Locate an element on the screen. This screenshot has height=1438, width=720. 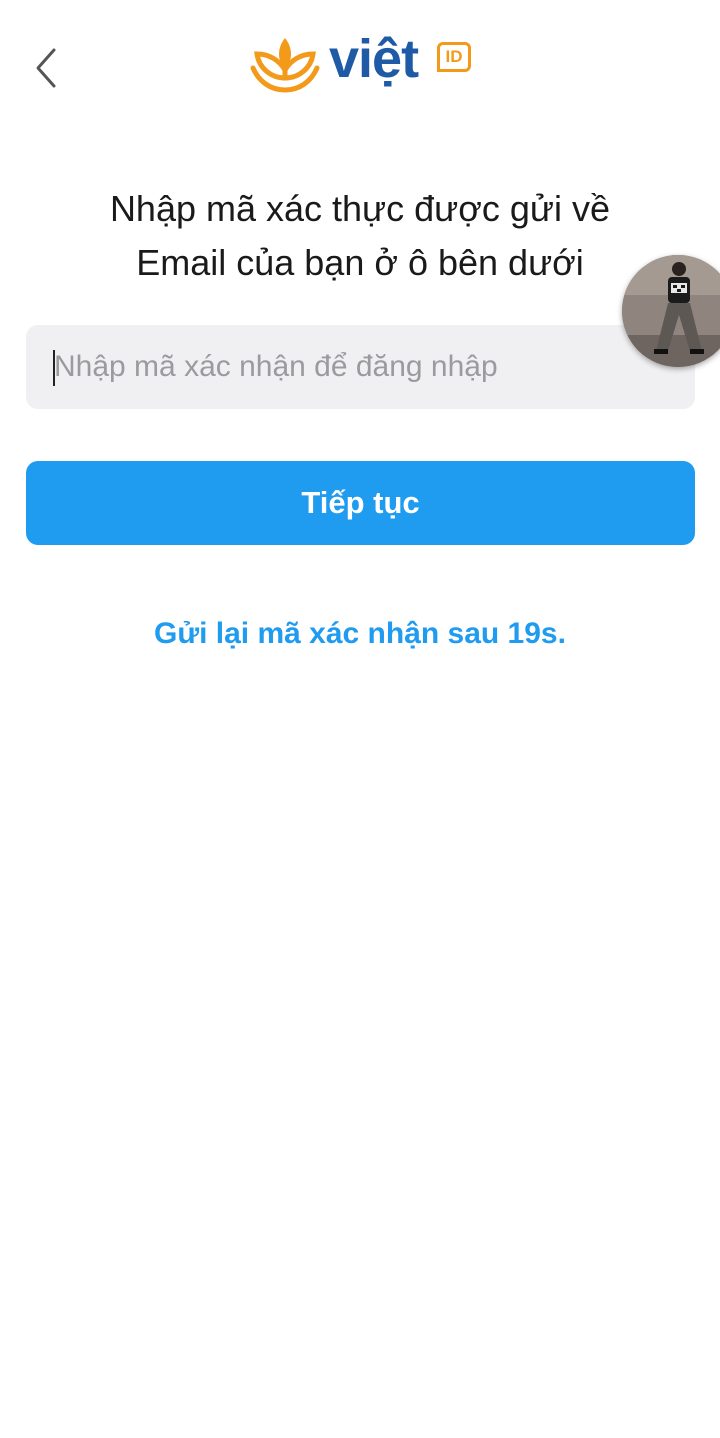
back-button is located at coordinates (48, 68).